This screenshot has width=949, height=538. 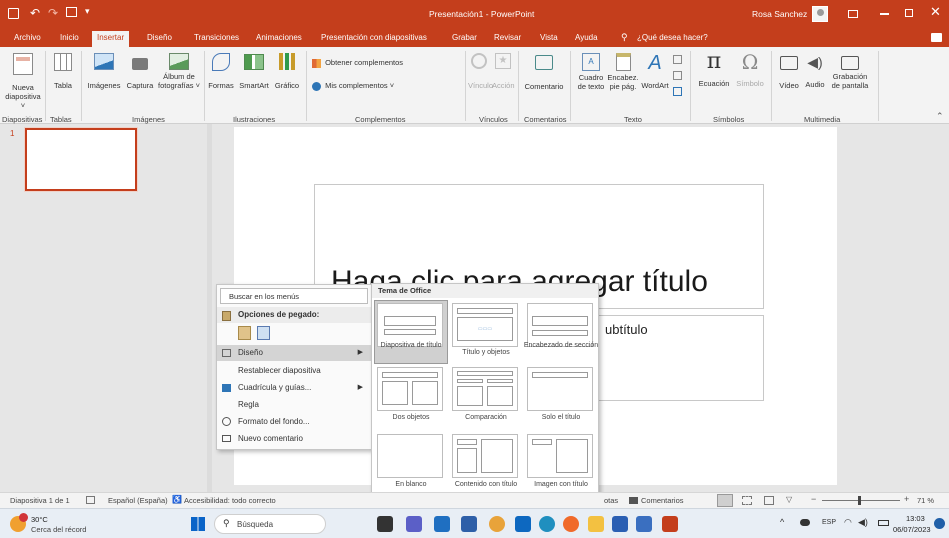 What do you see at coordinates (410, 389) in the screenshot?
I see `layout-option-two-content` at bounding box center [410, 389].